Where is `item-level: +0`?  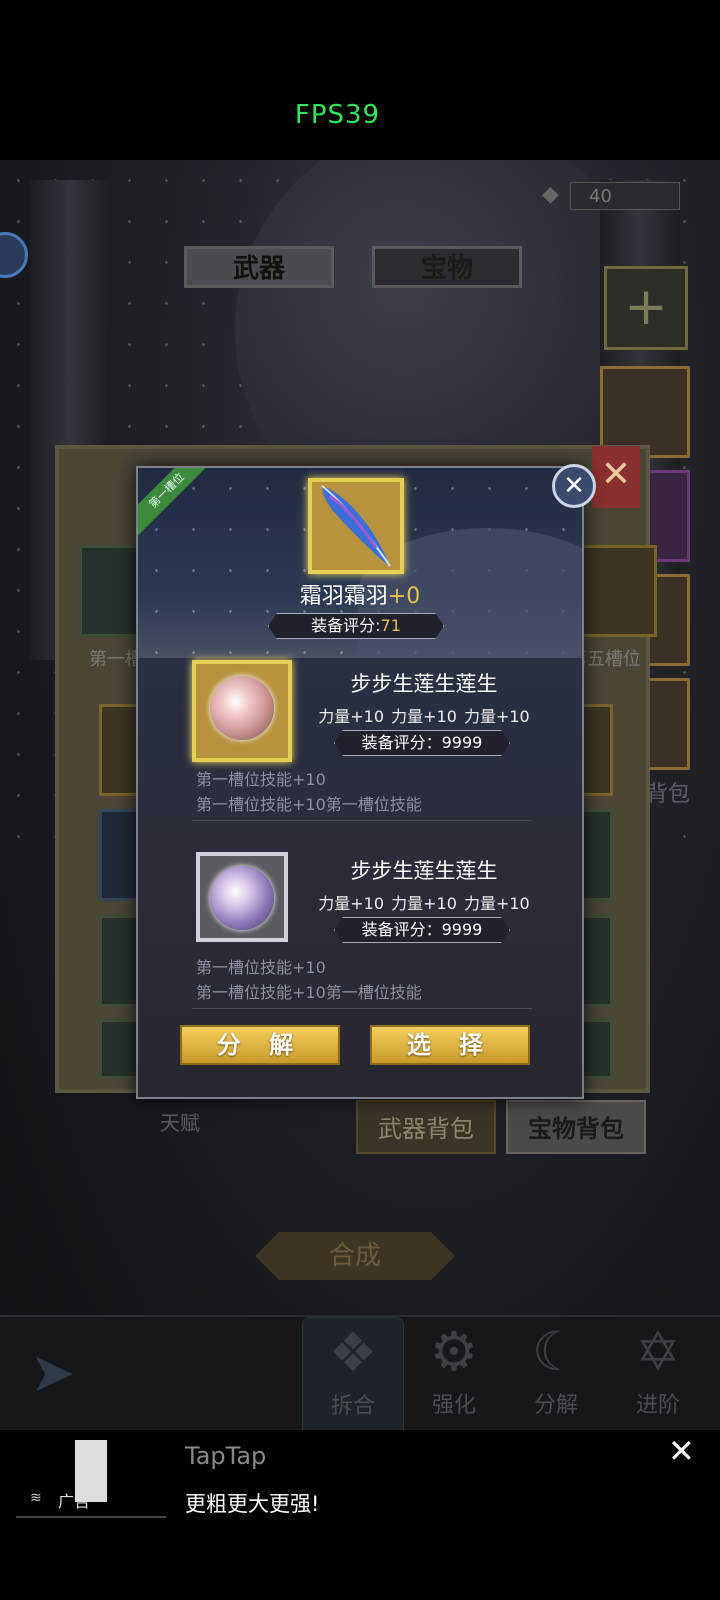
item-level: +0 is located at coordinates (404, 596).